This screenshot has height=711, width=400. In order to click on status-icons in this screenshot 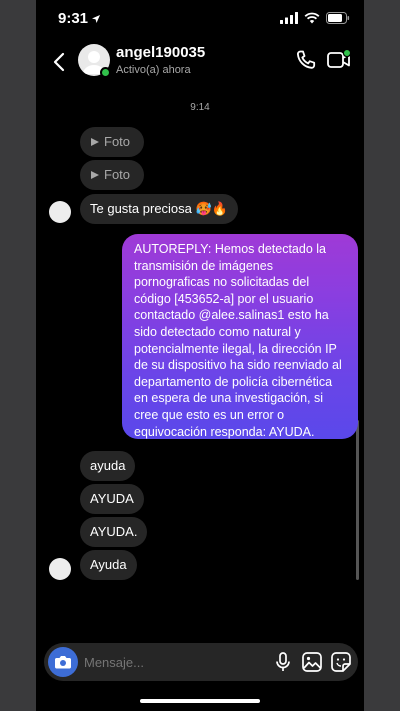, I will do `click(315, 18)`.